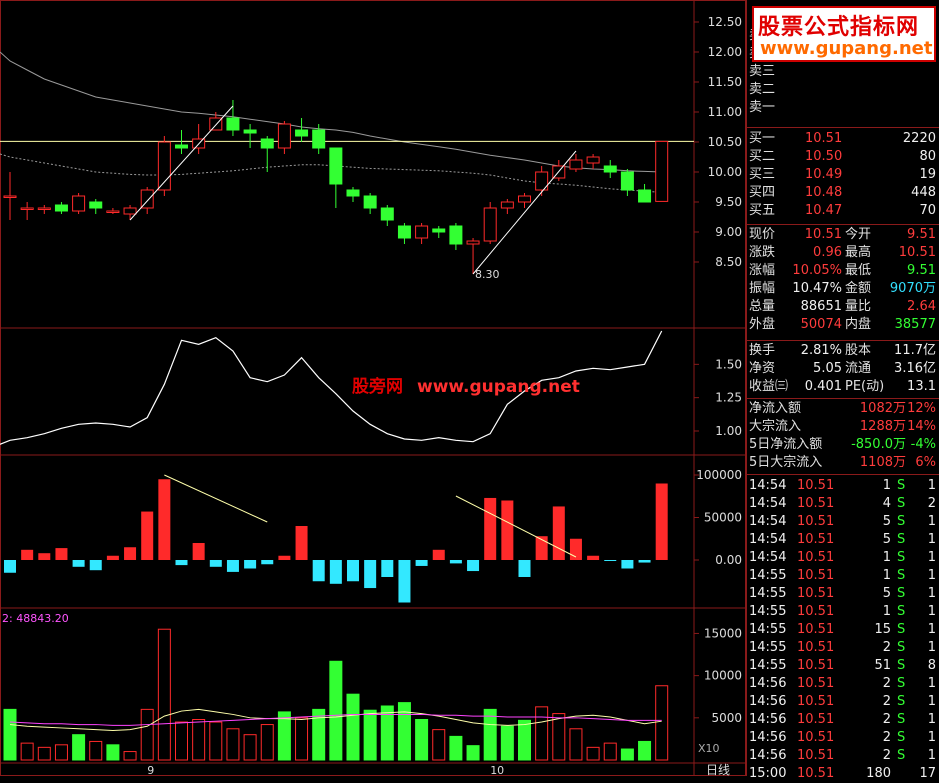  What do you see at coordinates (823, 386) in the screenshot?
I see `fund-value: 0.401` at bounding box center [823, 386].